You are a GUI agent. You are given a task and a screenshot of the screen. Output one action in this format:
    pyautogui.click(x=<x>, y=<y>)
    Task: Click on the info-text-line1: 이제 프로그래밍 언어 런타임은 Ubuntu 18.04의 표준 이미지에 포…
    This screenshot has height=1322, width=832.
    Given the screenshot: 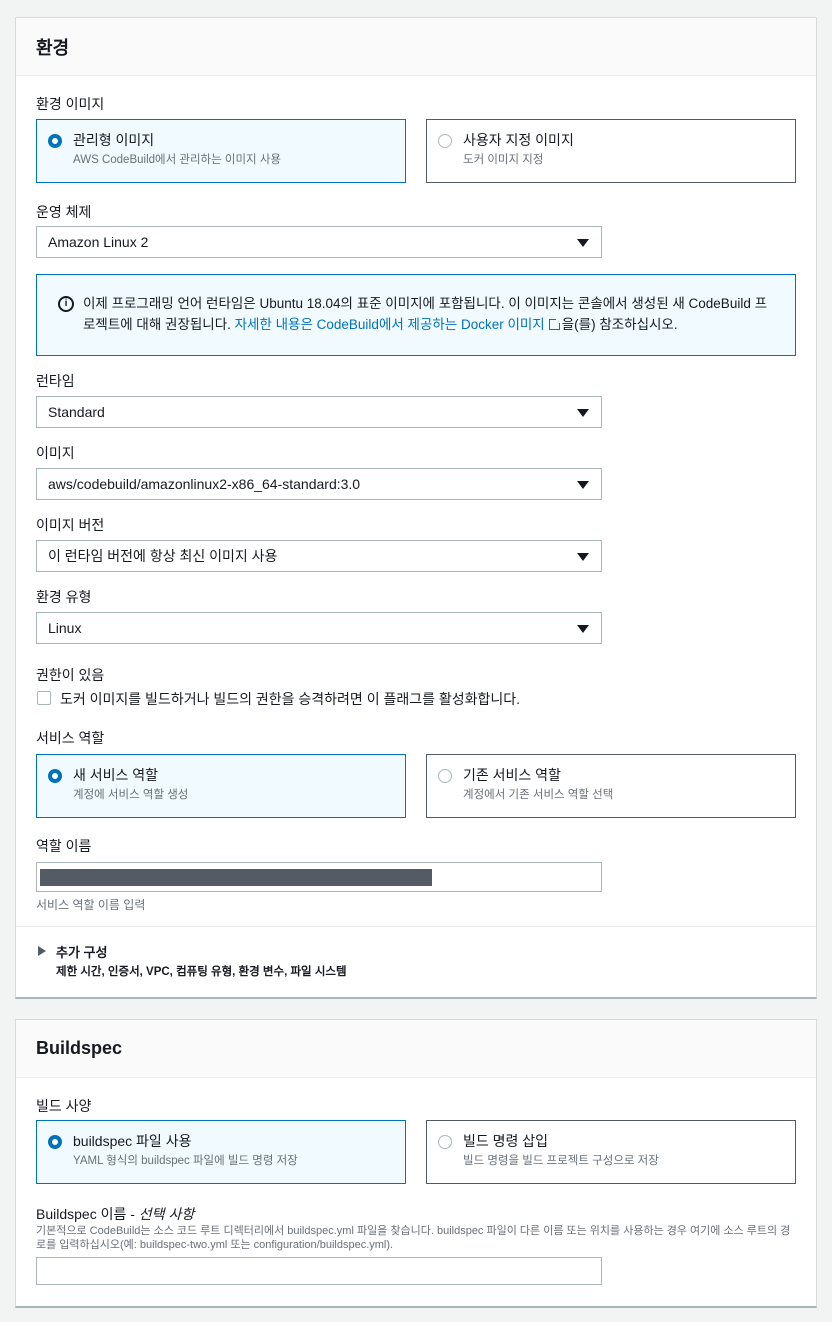 What is the action you would take?
    pyautogui.click(x=425, y=303)
    